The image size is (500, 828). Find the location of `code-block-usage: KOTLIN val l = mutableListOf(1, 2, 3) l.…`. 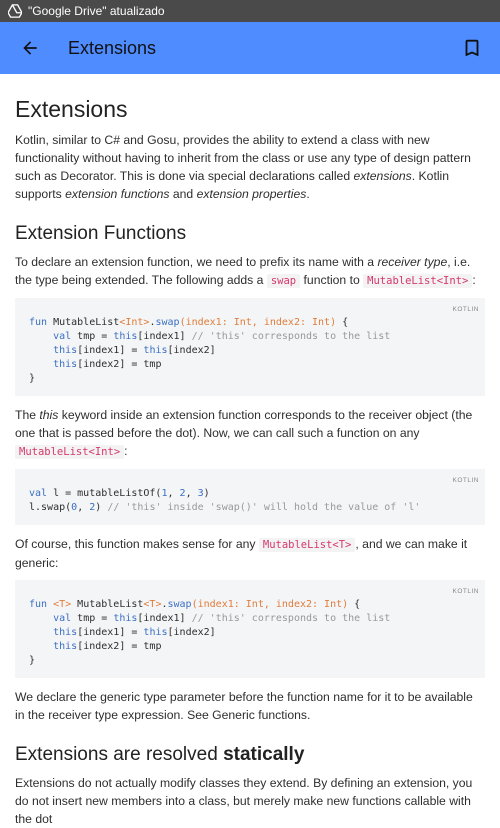

code-block-usage: KOTLIN val l = mutableListOf(1, 2, 3) l.… is located at coordinates (250, 497).